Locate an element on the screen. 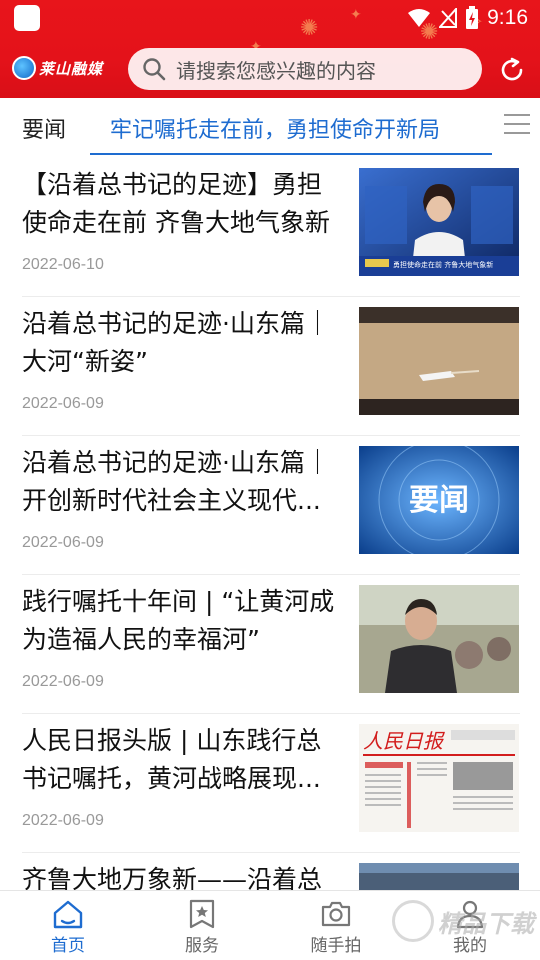 Image resolution: width=540 pixels, height=960 pixels. app-logo: 莱山融媒 is located at coordinates (57, 68).